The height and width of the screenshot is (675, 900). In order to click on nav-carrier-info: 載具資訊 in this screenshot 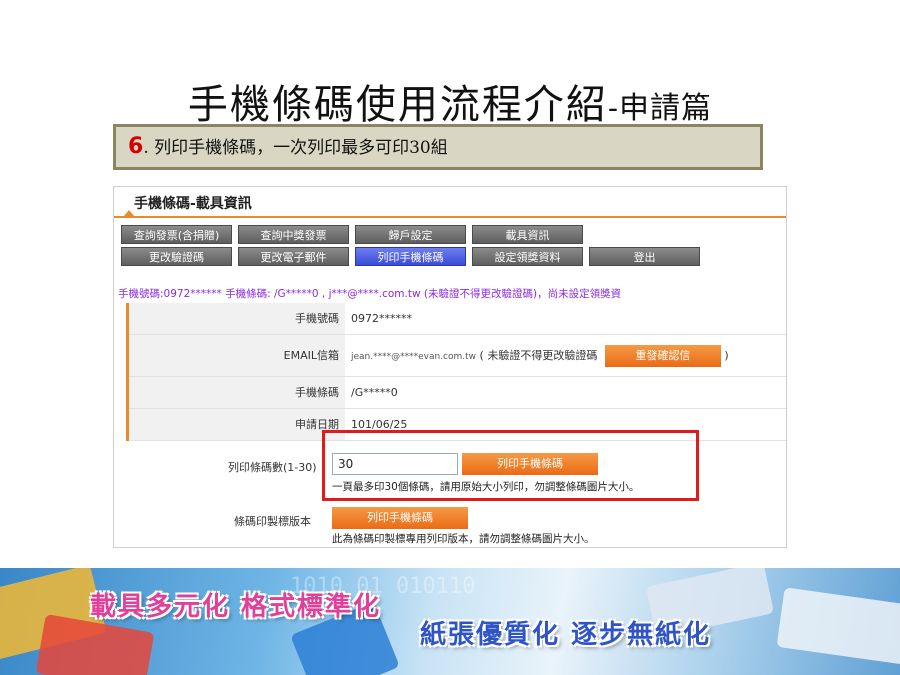, I will do `click(527, 234)`.